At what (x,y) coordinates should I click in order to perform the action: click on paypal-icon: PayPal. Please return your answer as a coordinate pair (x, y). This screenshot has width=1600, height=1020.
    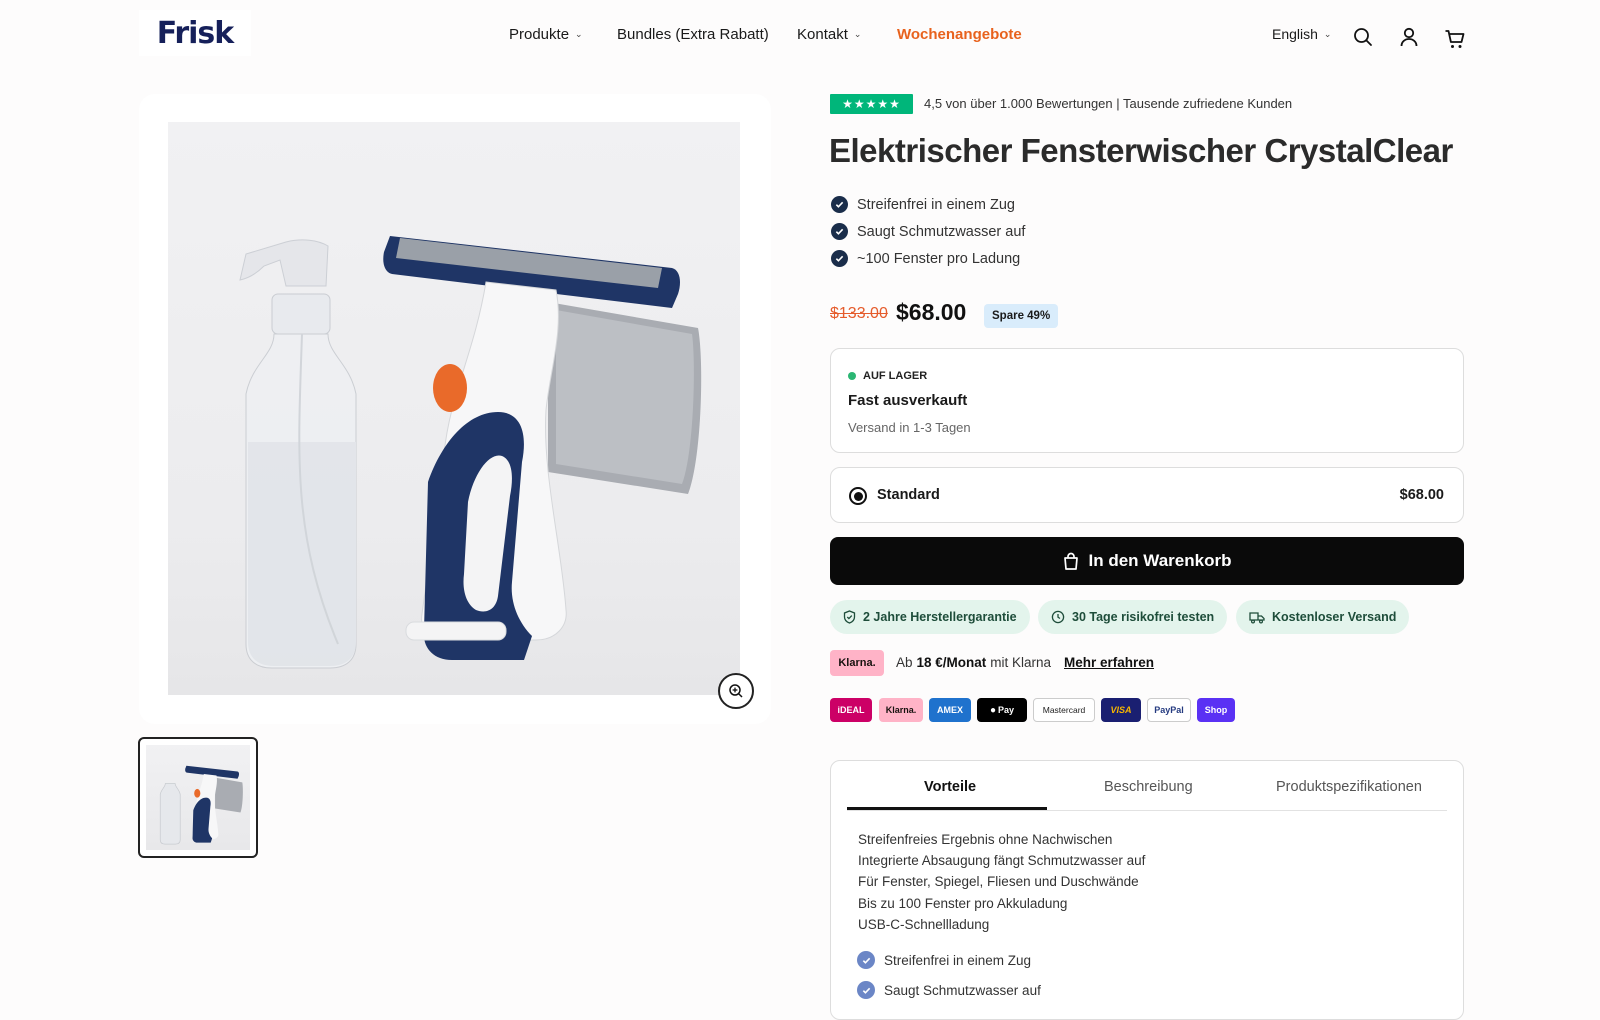
    Looking at the image, I should click on (1169, 710).